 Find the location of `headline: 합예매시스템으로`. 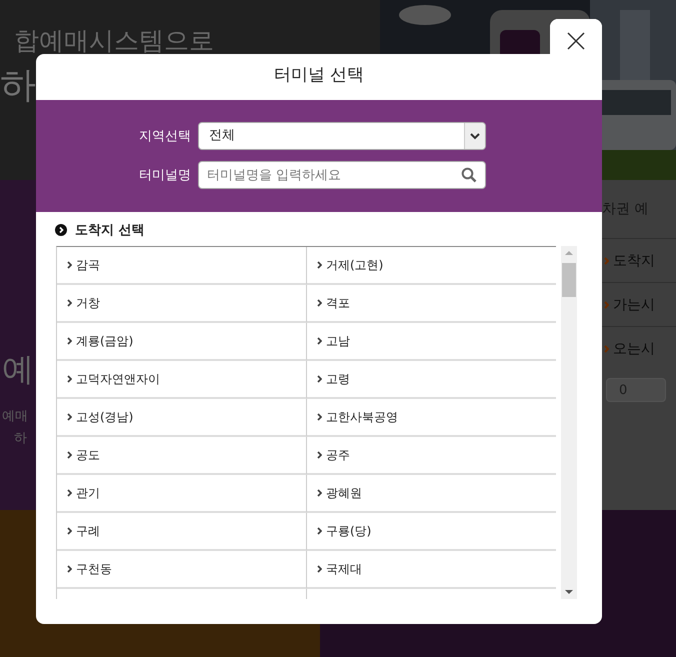

headline: 합예매시스템으로 is located at coordinates (114, 41).